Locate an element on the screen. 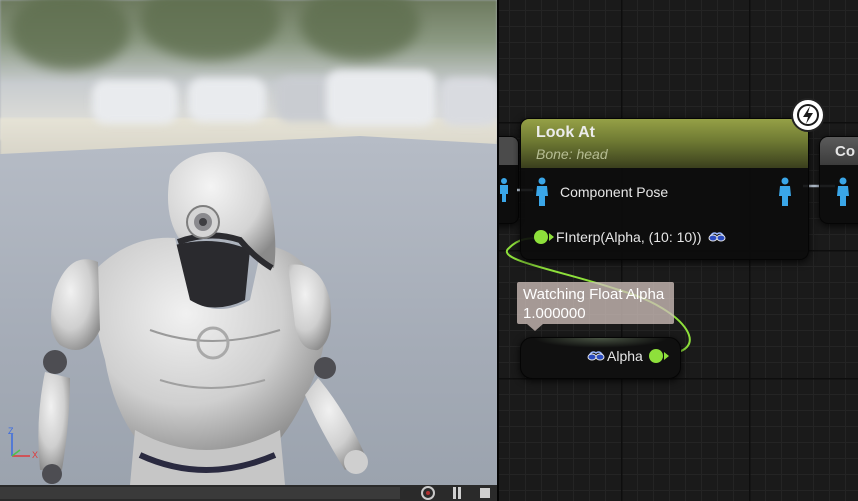 The width and height of the screenshot is (858, 501). pause-icon is located at coordinates (457, 493).